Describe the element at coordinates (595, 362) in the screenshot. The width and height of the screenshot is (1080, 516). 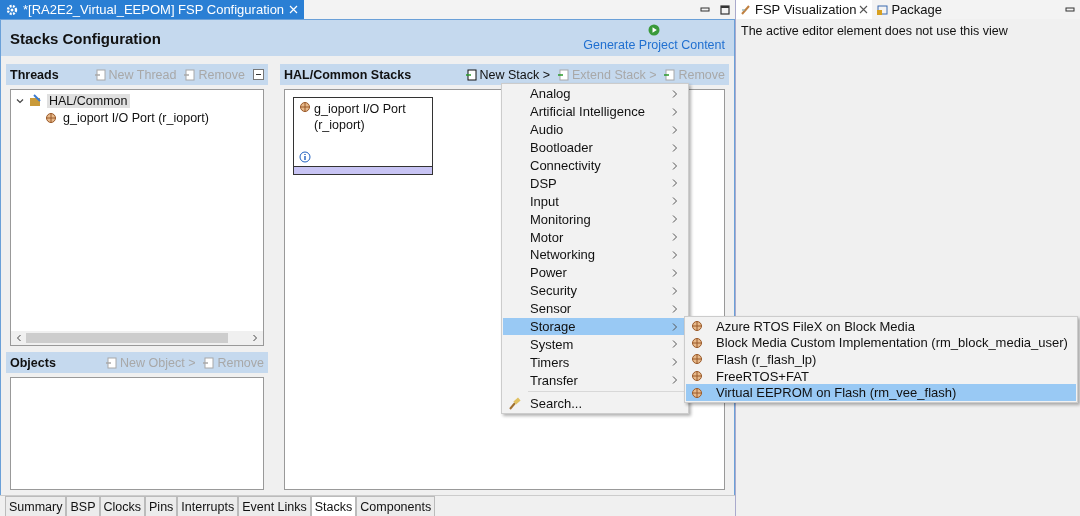
I see `menu-item: Timers` at that location.